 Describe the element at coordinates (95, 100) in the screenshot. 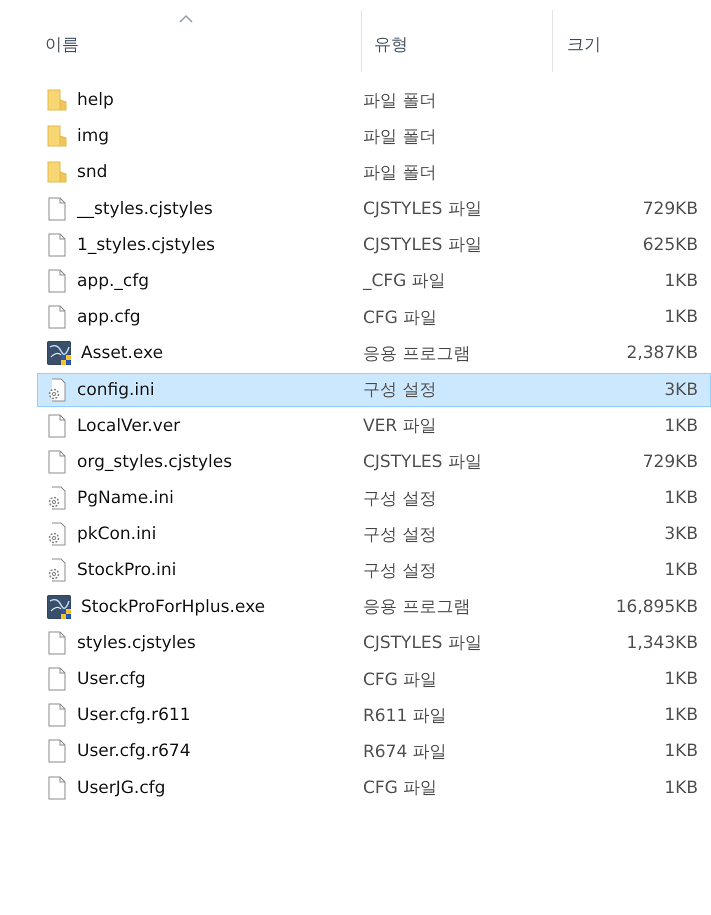

I see `file-name: help` at that location.